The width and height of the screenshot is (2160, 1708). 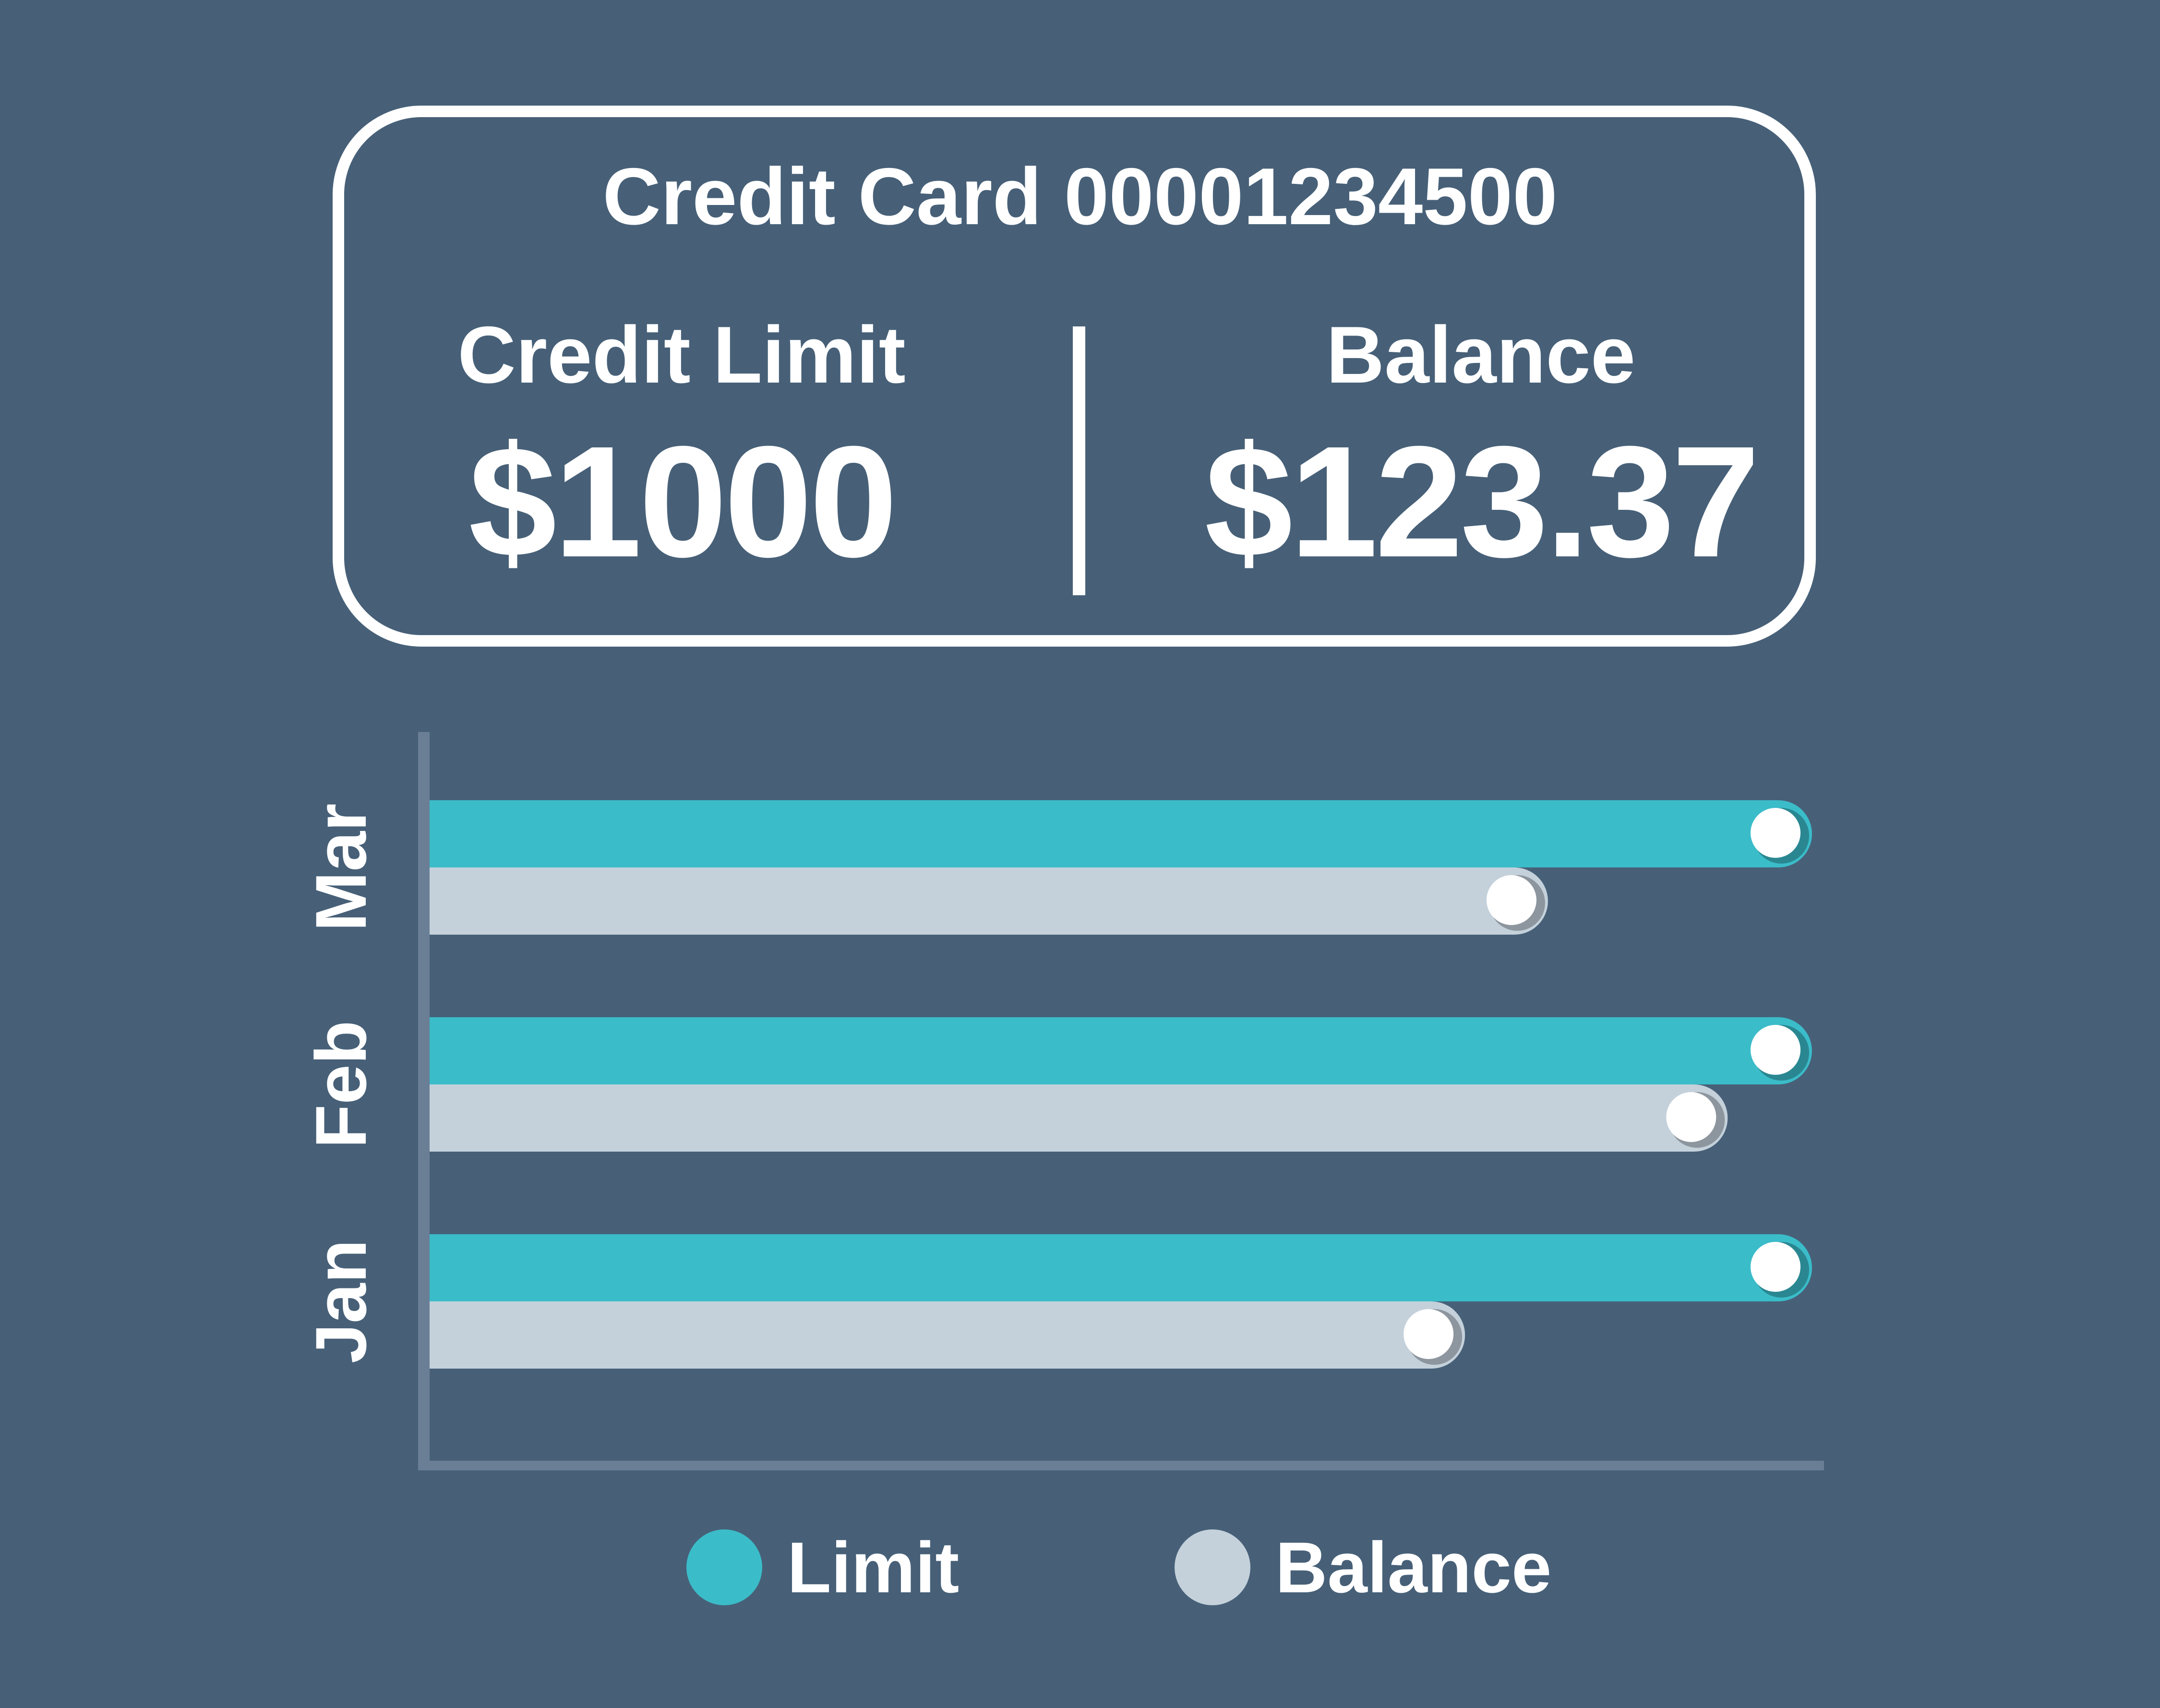 What do you see at coordinates (947, 1335) in the screenshot?
I see `bar-balance-jan` at bounding box center [947, 1335].